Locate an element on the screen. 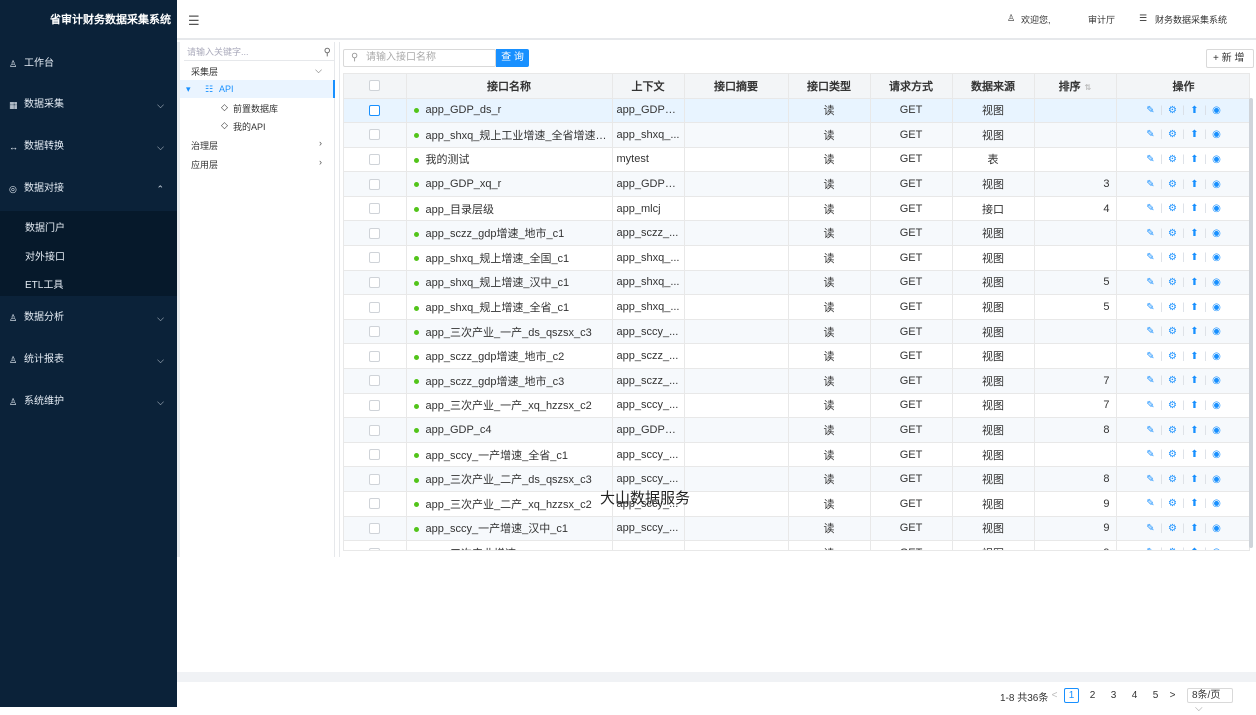  select-all-checkbox is located at coordinates (375, 86).